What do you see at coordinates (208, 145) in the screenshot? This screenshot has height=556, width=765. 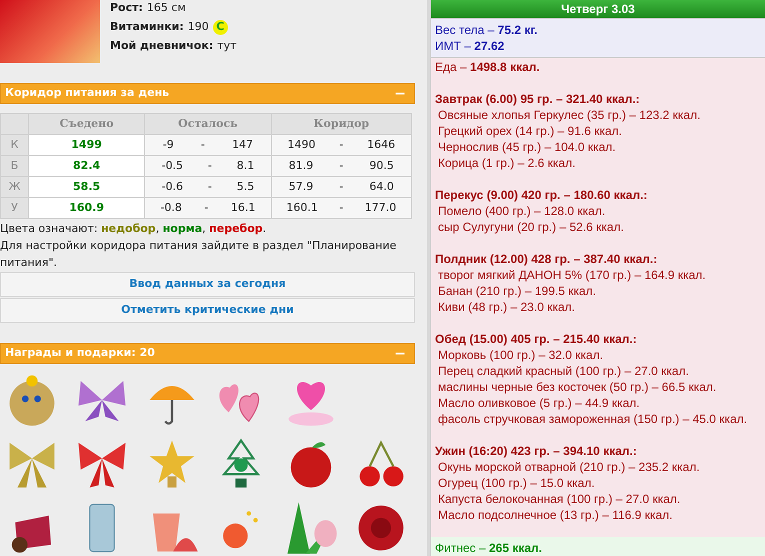 I see `table-cell: -9 - 147` at bounding box center [208, 145].